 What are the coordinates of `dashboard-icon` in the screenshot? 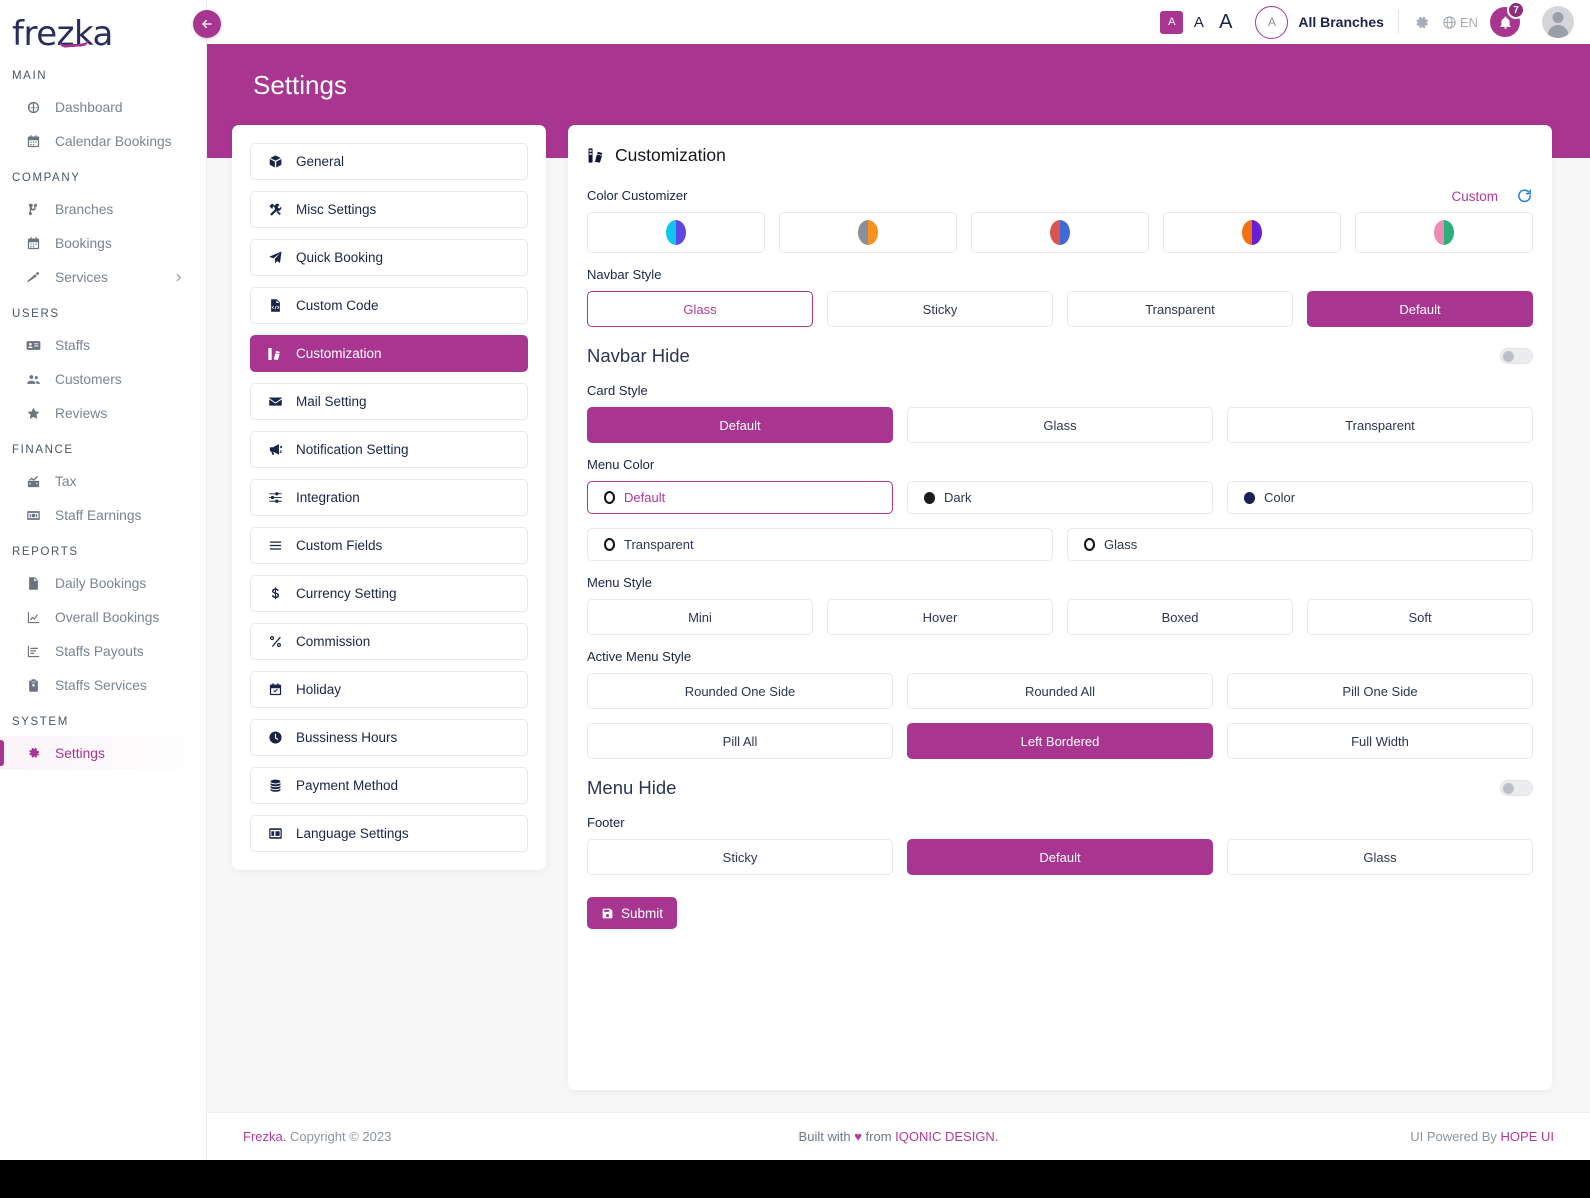 It's located at (33, 107).